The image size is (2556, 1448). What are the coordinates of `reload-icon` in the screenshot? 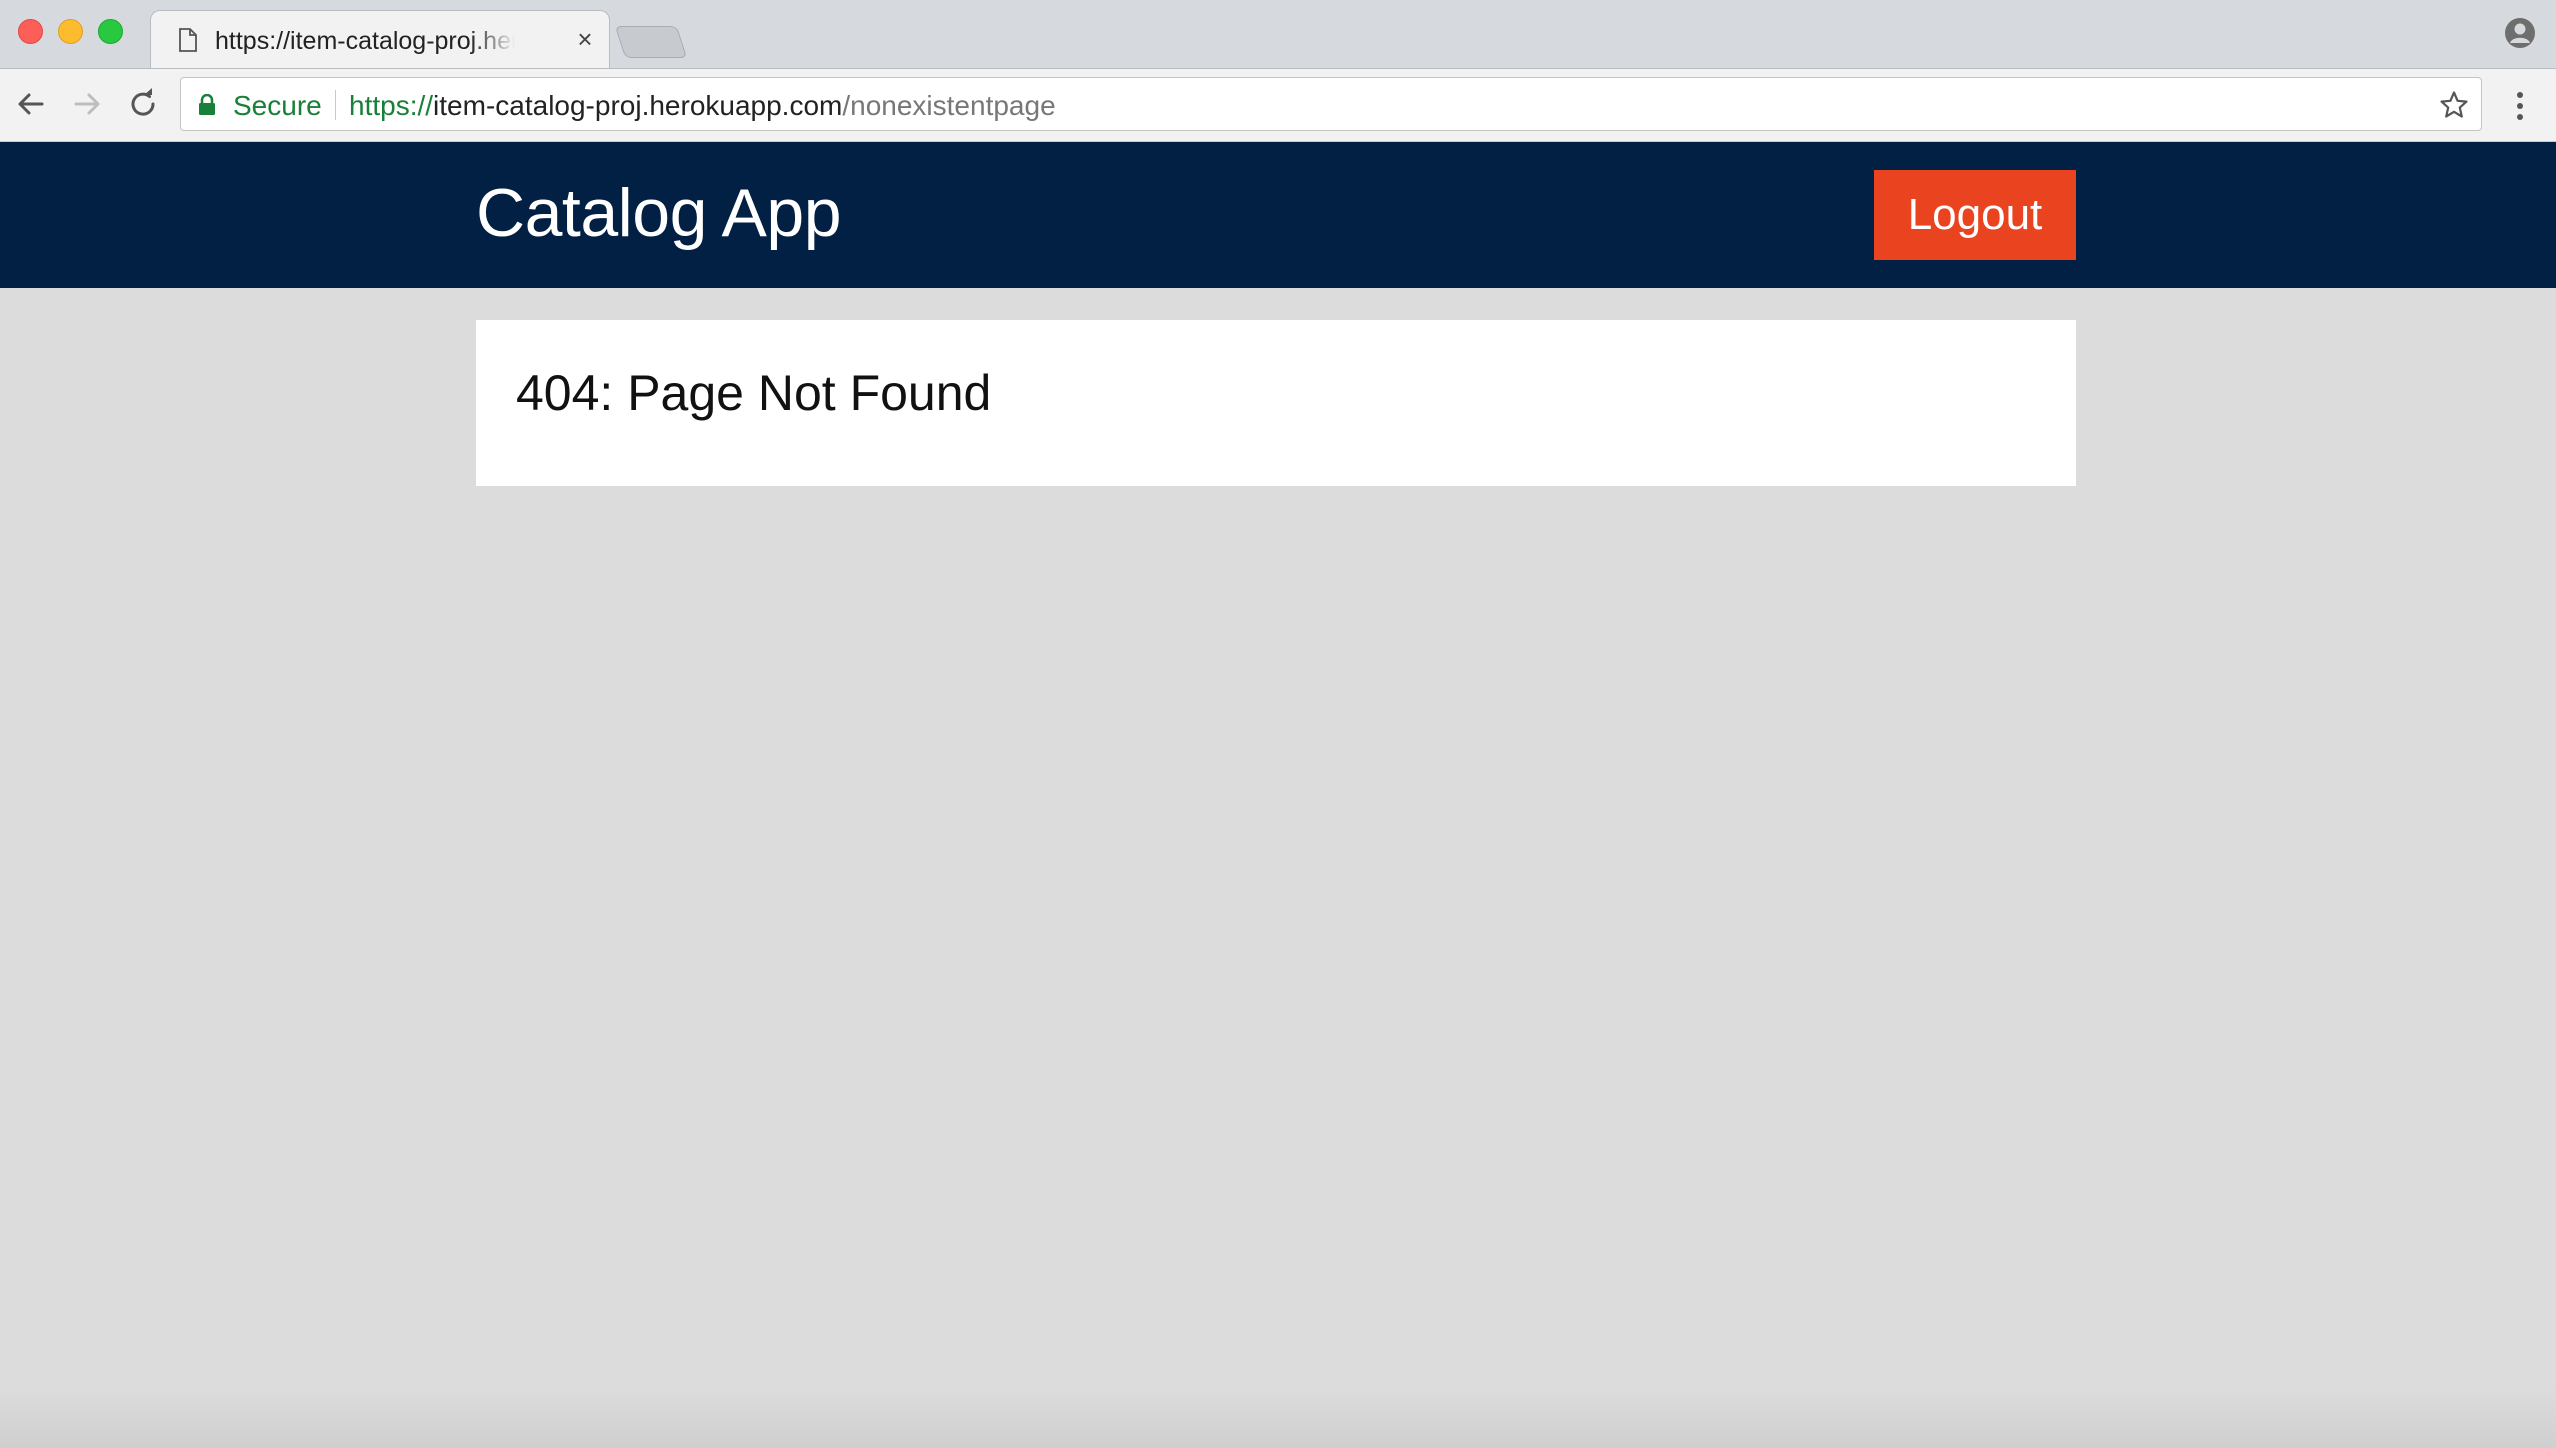 It's located at (143, 104).